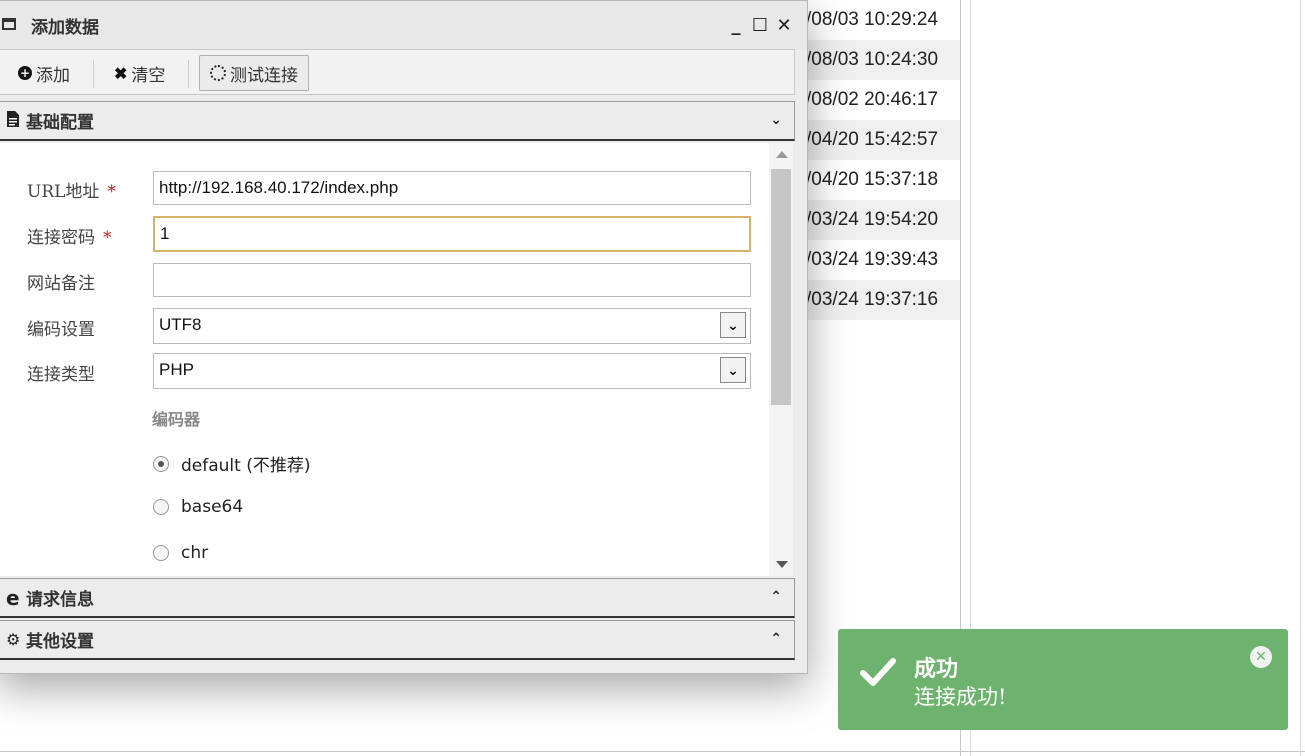 The height and width of the screenshot is (756, 1305). I want to click on close-icon: ✖, so click(121, 73).